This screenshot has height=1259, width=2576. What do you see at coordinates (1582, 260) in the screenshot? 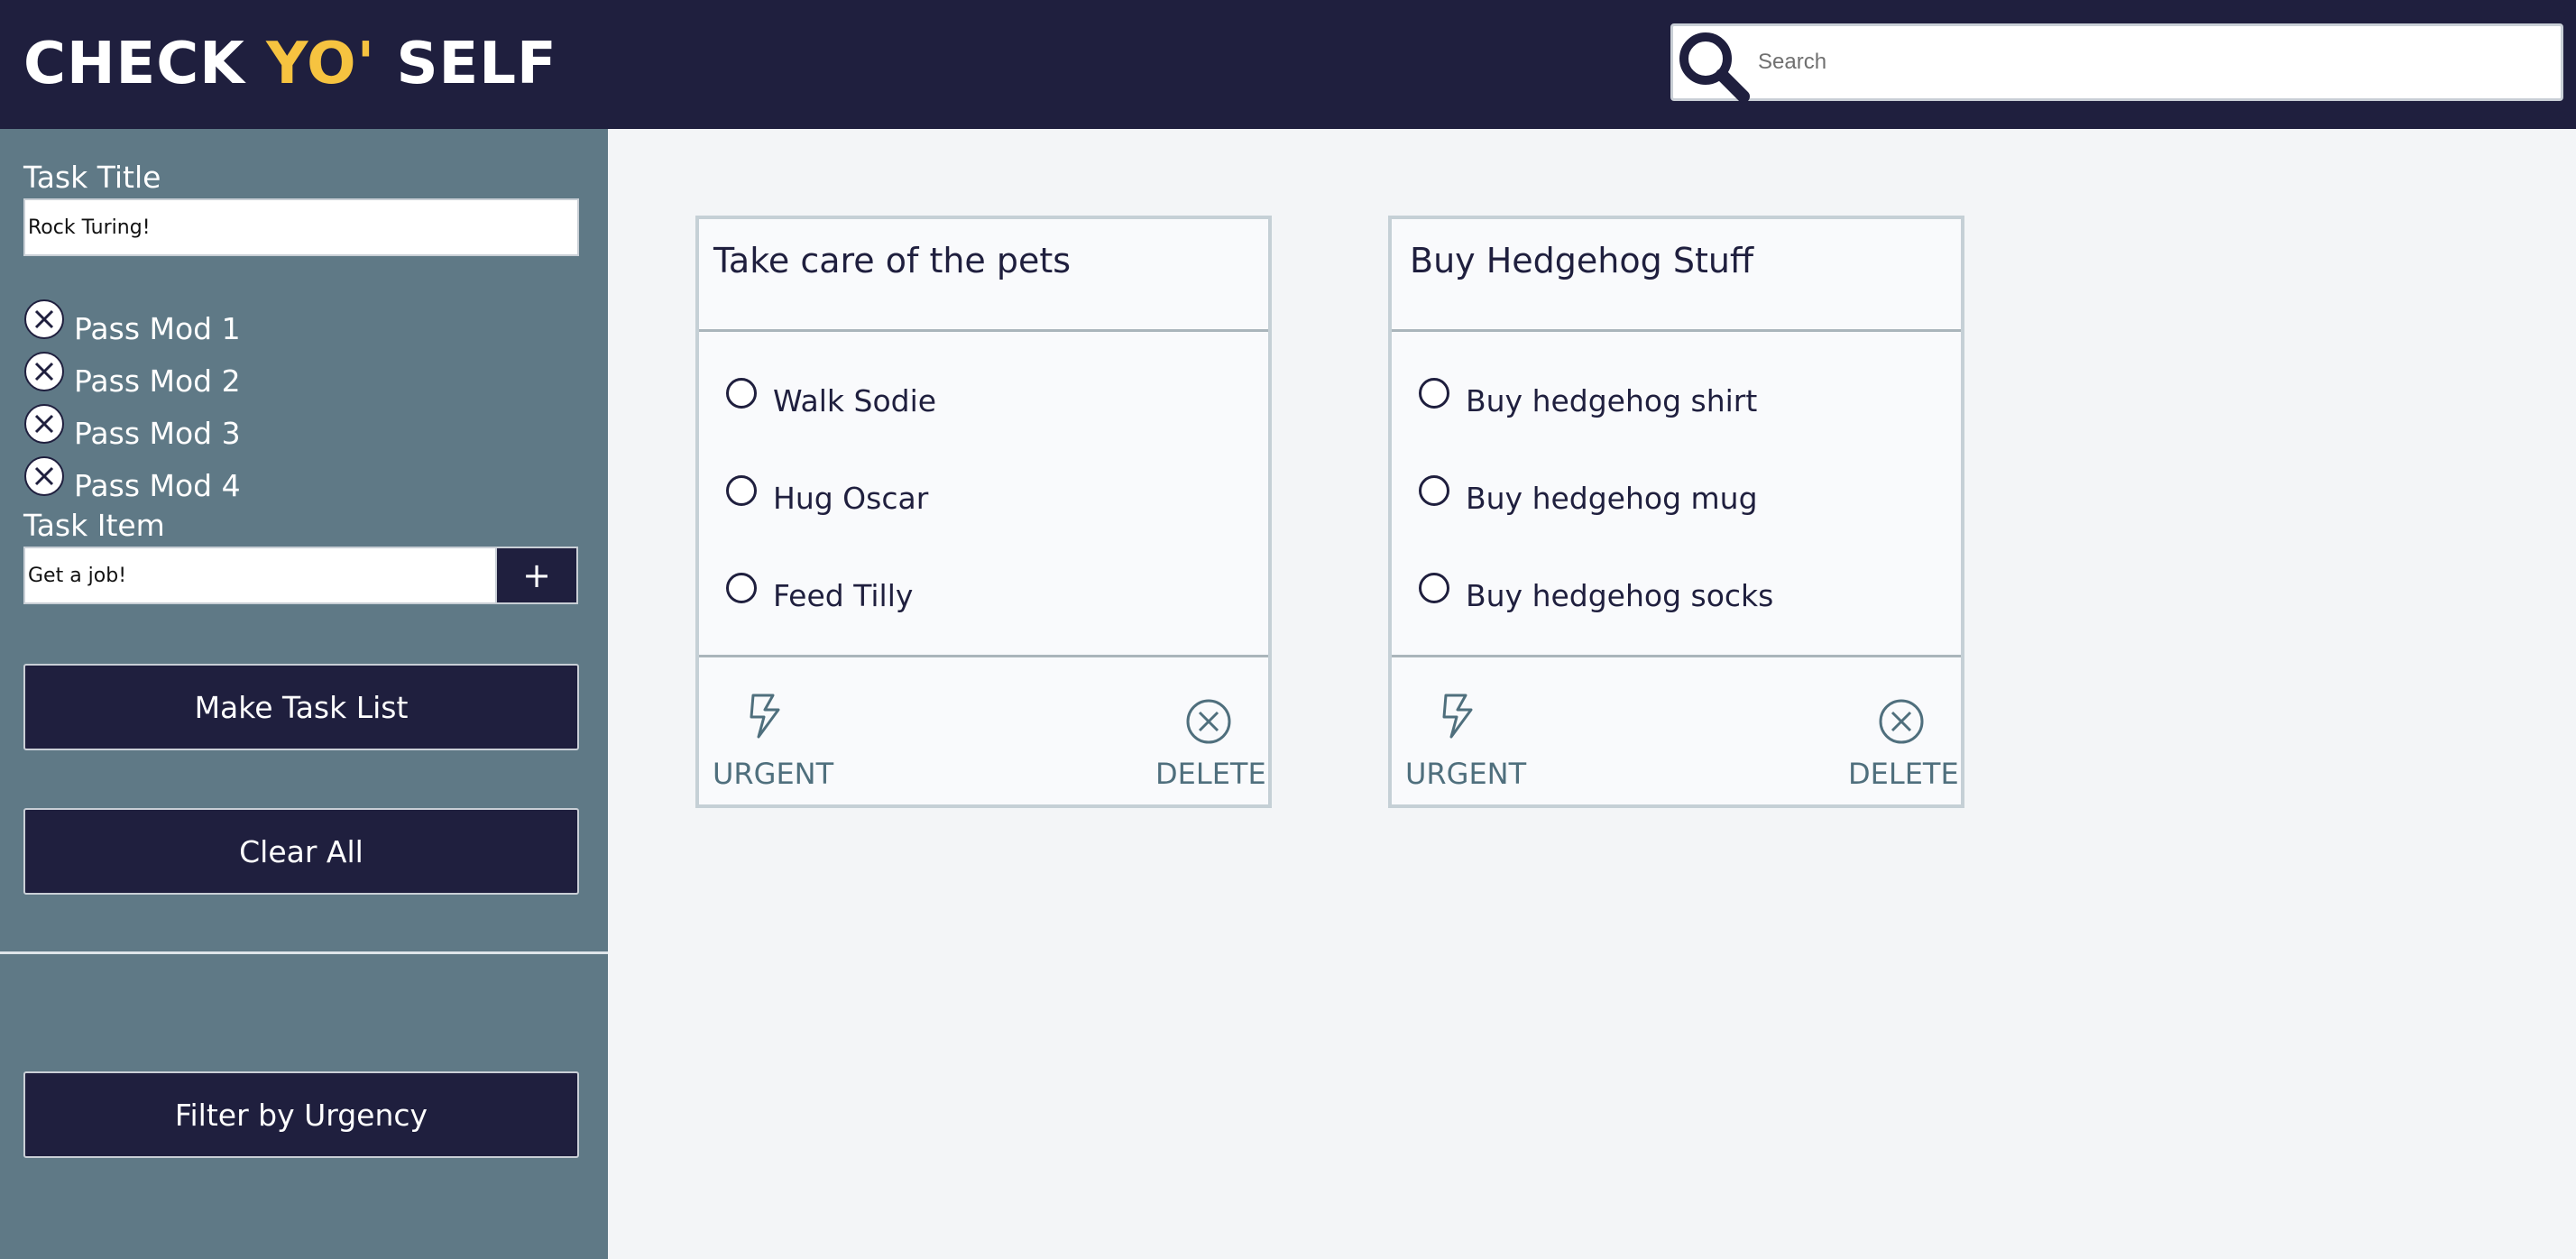
I see `card-title: Buy Hedgehog Stuff` at bounding box center [1582, 260].